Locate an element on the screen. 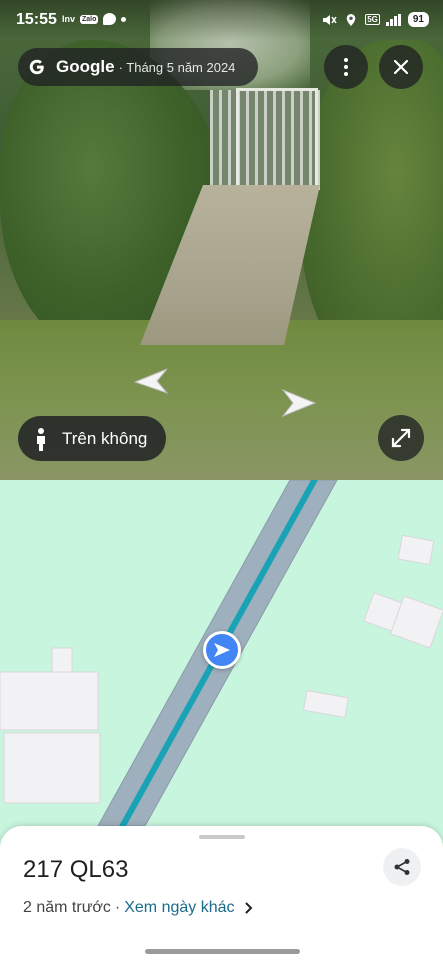 This screenshot has height=960, width=443. capture-age: 2 năm trước is located at coordinates (67, 907).